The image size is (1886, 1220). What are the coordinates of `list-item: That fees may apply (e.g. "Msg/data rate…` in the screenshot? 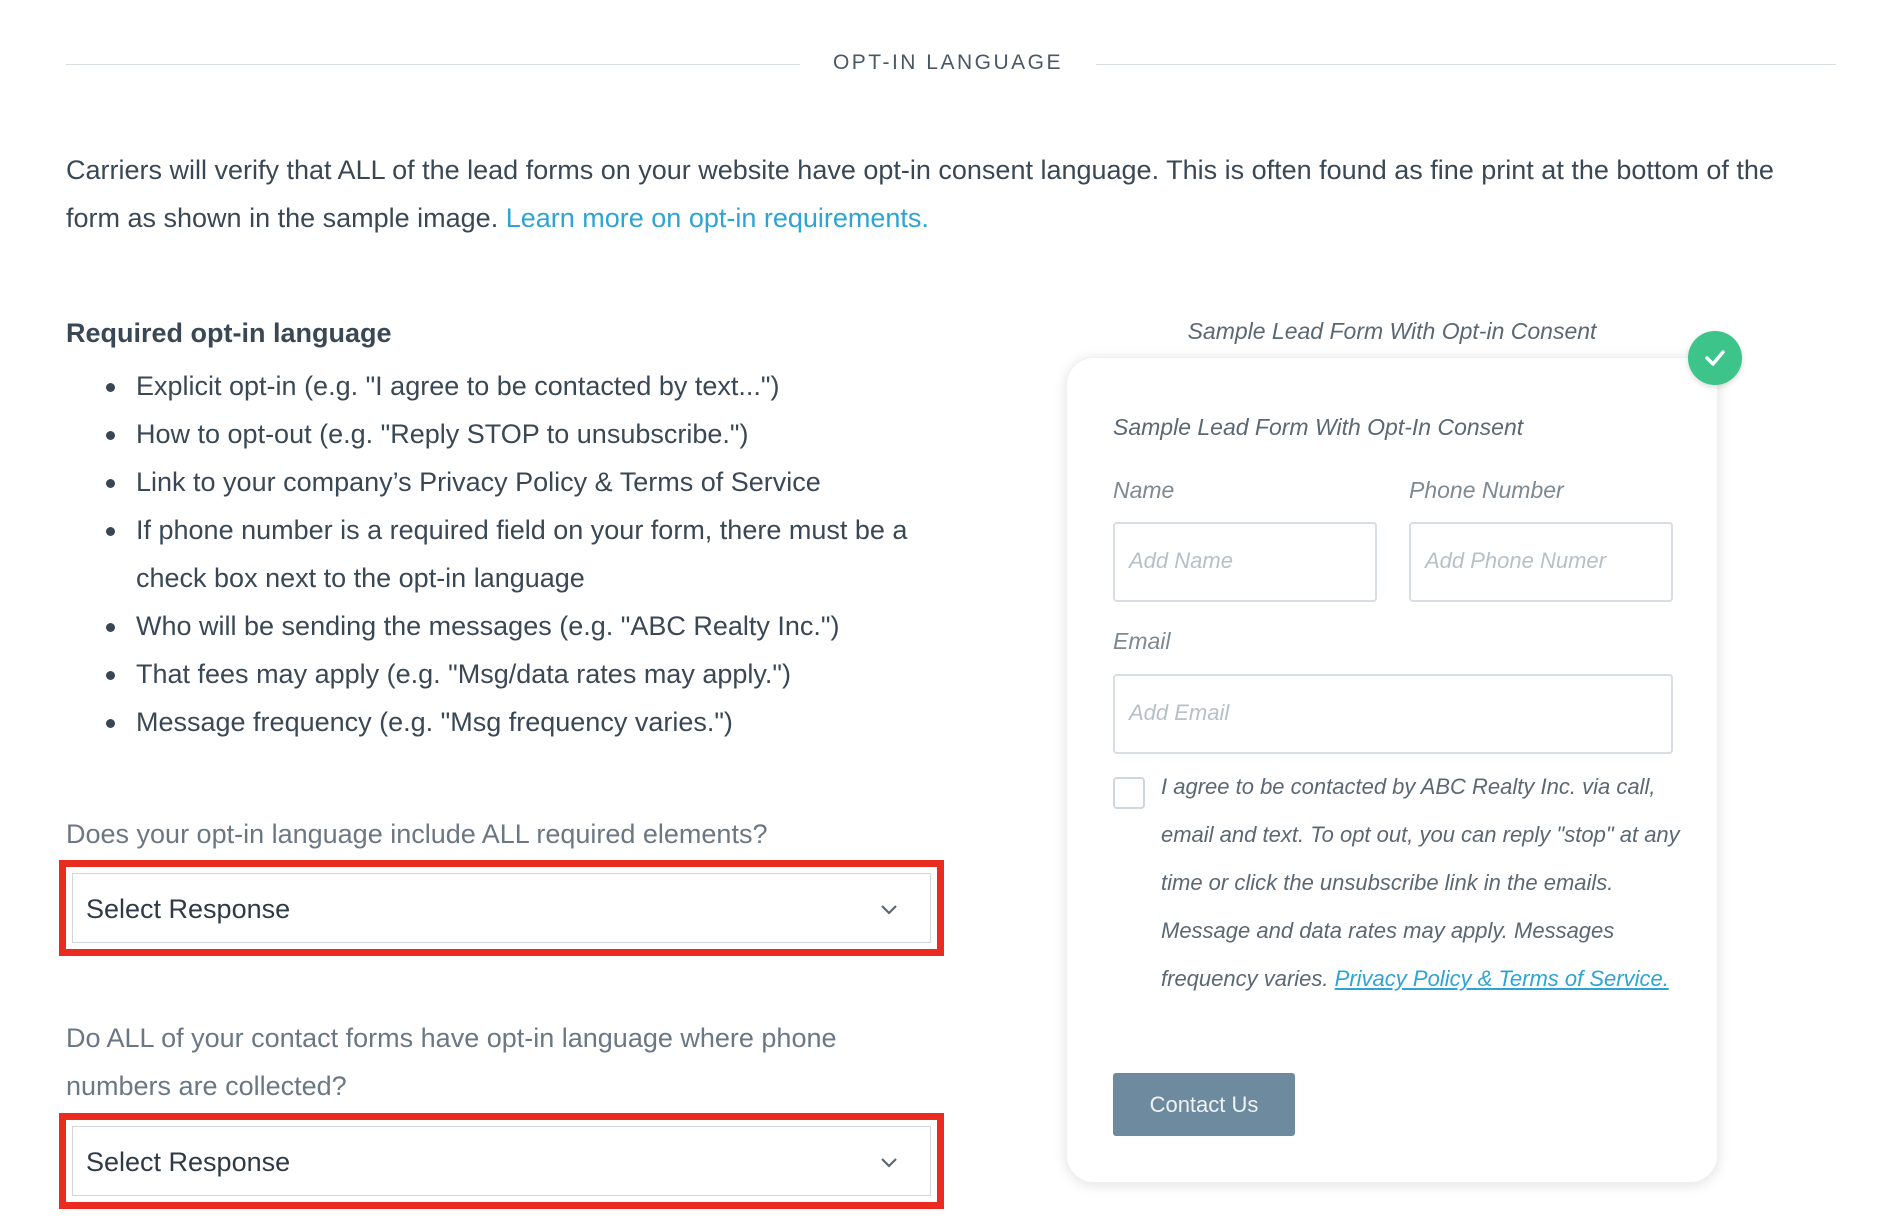 It's located at (506, 674).